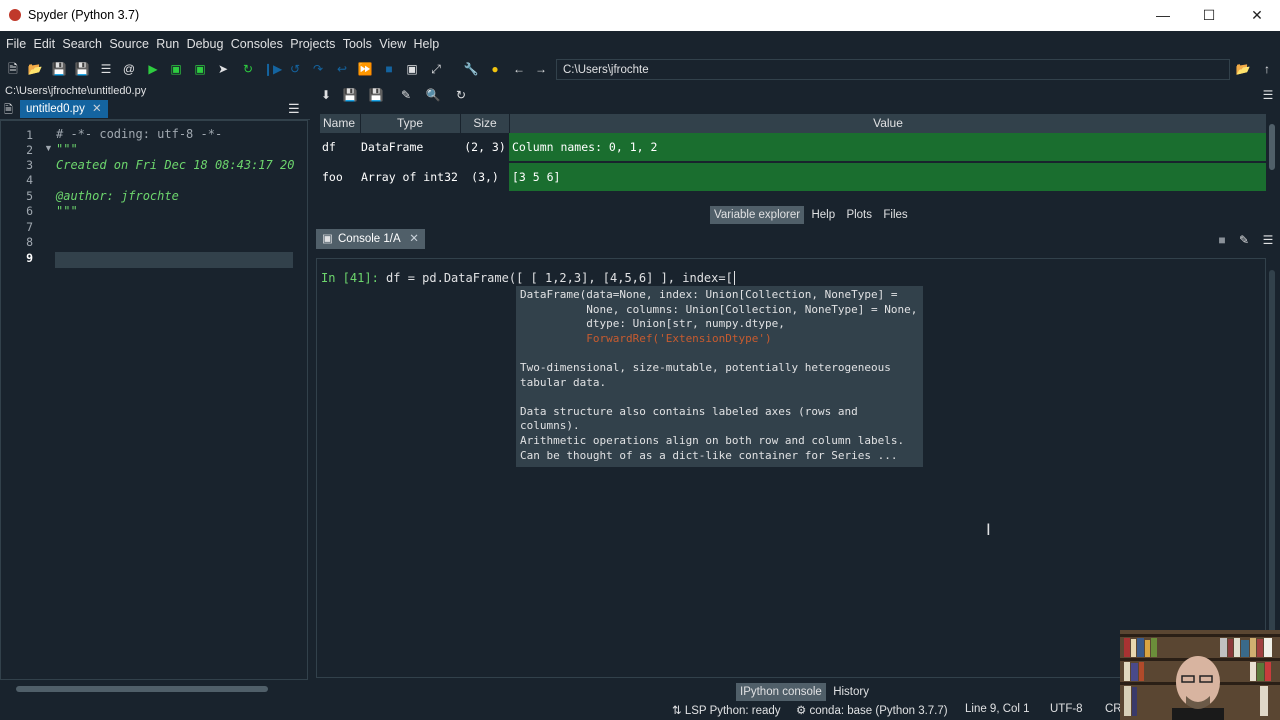 Image resolution: width=1280 pixels, height=720 pixels. I want to click on webcam-image, so click(1200, 675).